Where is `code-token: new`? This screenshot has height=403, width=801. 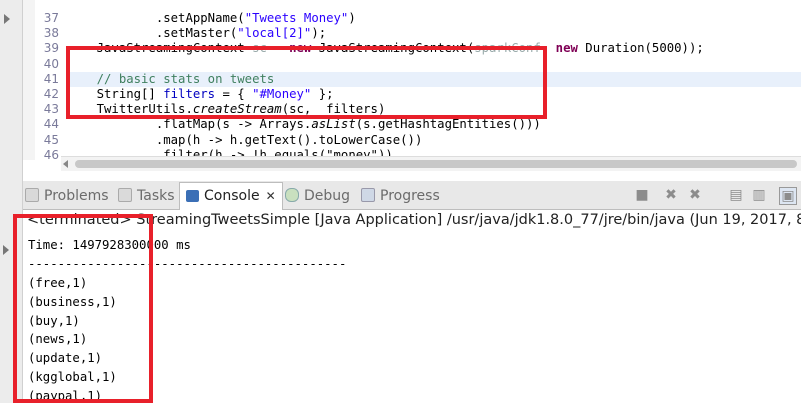 code-token: new is located at coordinates (566, 48).